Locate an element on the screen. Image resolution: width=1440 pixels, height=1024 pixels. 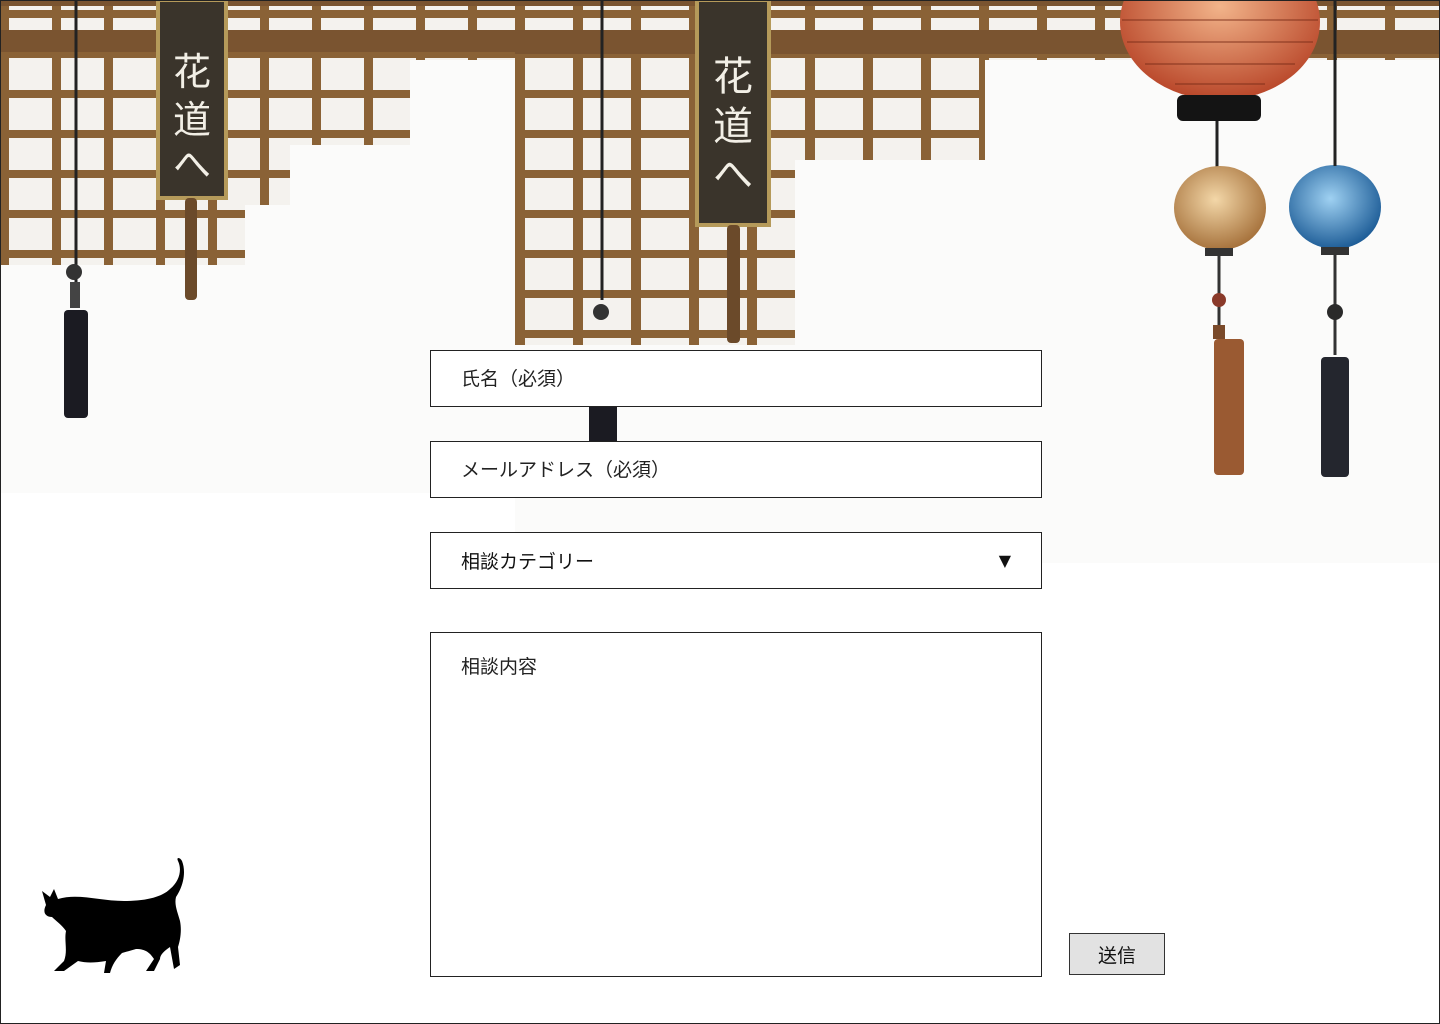
name-input is located at coordinates (736, 378).